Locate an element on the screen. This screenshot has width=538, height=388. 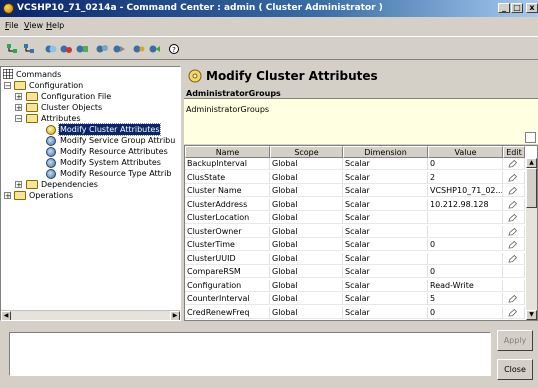
cluster-attributes-icon is located at coordinates (195, 76).